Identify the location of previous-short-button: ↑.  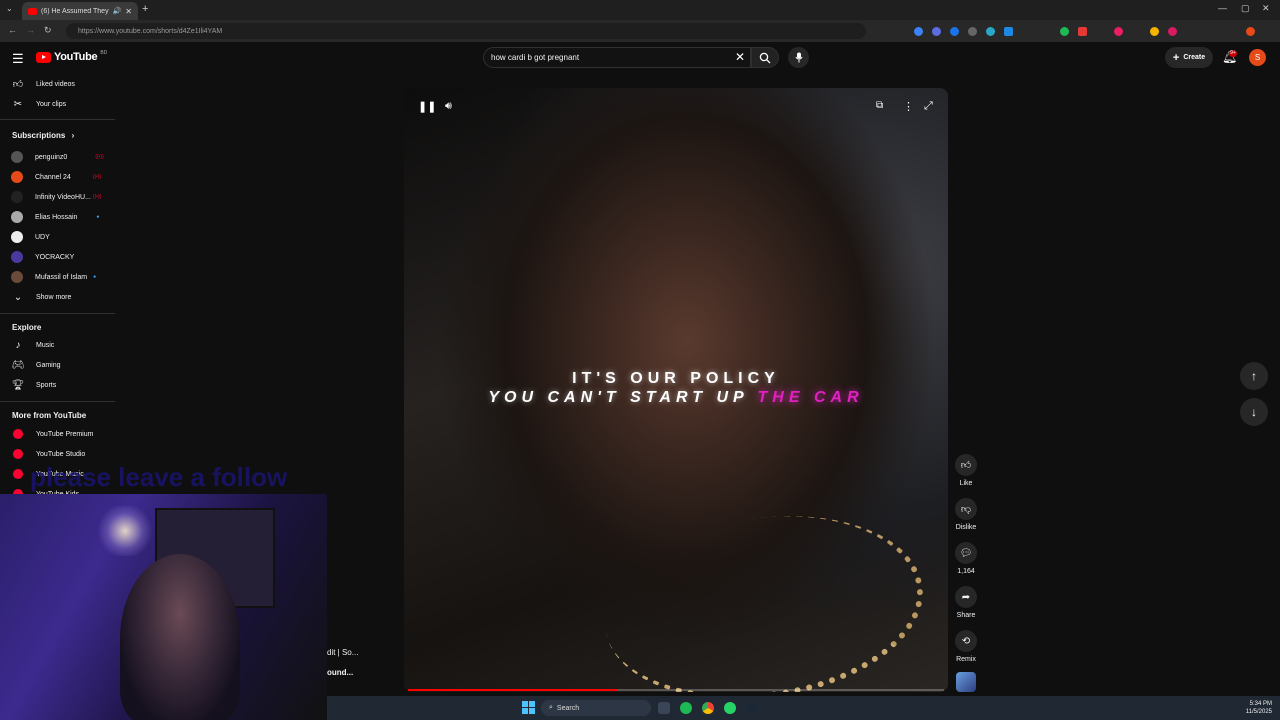
(1254, 376).